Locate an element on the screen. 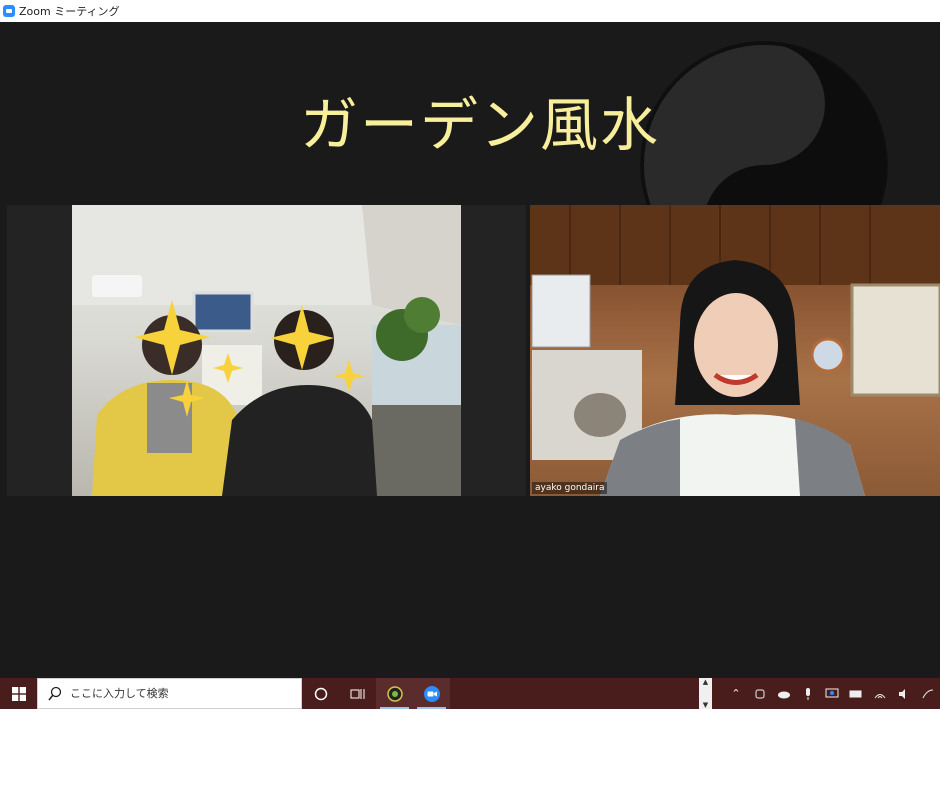  participant-name-label: ayako gondaira is located at coordinates (570, 488).